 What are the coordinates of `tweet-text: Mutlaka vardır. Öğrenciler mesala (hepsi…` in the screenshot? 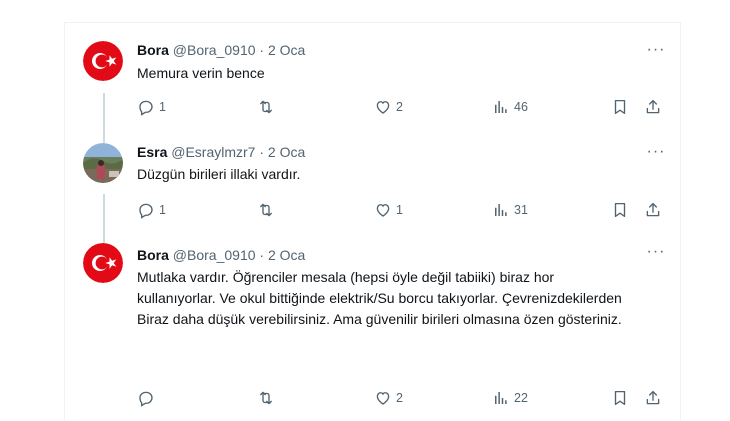 It's located at (379, 298).